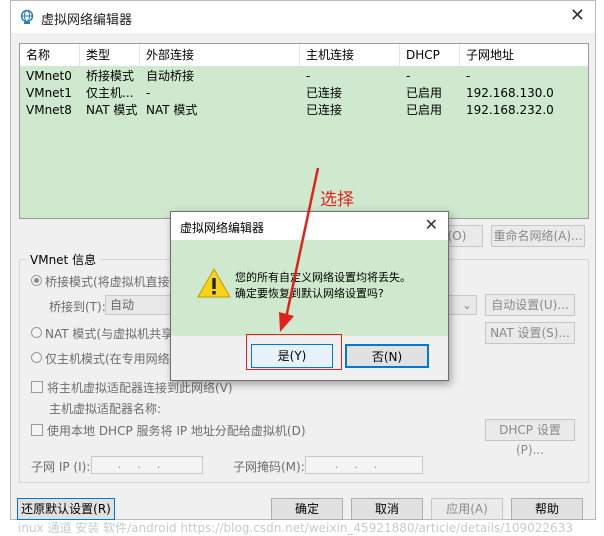  What do you see at coordinates (304, 76) in the screenshot?
I see `table-row: VMnet0 桥接模式 自动桥接 - - -` at bounding box center [304, 76].